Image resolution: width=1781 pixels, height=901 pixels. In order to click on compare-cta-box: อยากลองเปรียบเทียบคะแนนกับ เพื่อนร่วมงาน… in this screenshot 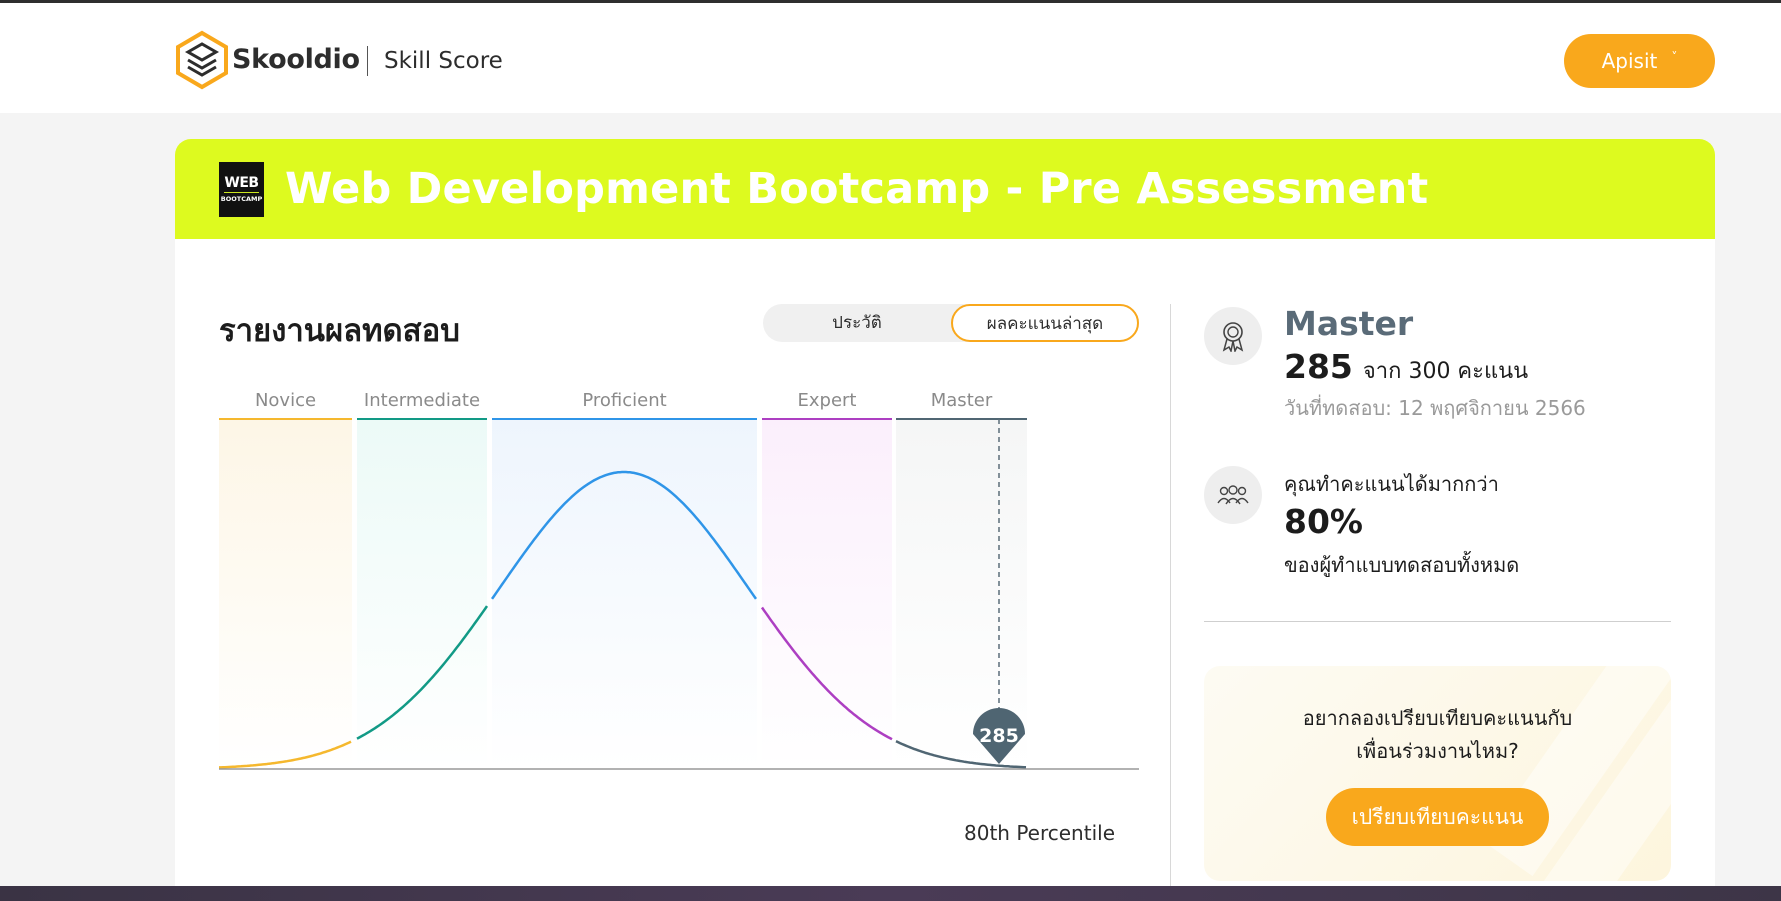, I will do `click(1437, 773)`.